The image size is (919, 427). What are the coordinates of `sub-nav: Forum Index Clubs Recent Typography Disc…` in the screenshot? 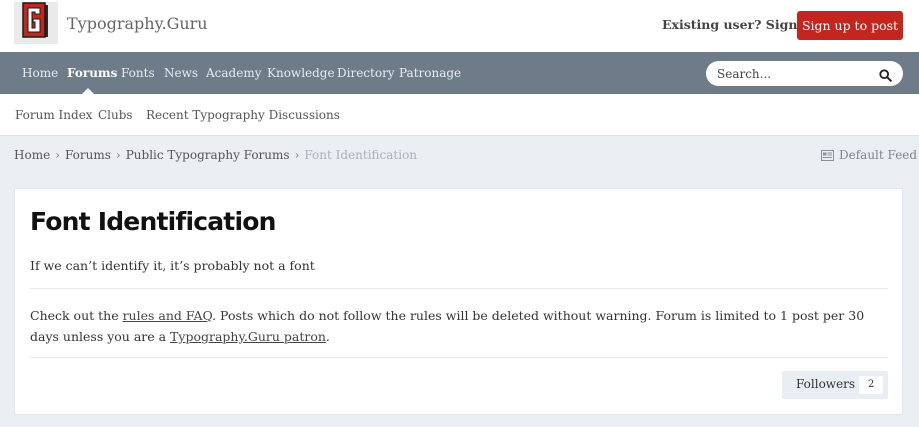 It's located at (459, 115).